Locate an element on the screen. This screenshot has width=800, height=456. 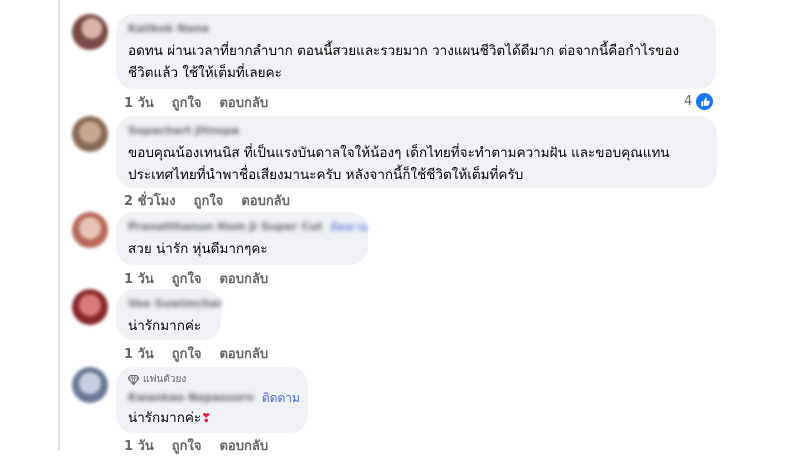
comment-text: น่ารักมากค่ะ❣ is located at coordinates (212, 418).